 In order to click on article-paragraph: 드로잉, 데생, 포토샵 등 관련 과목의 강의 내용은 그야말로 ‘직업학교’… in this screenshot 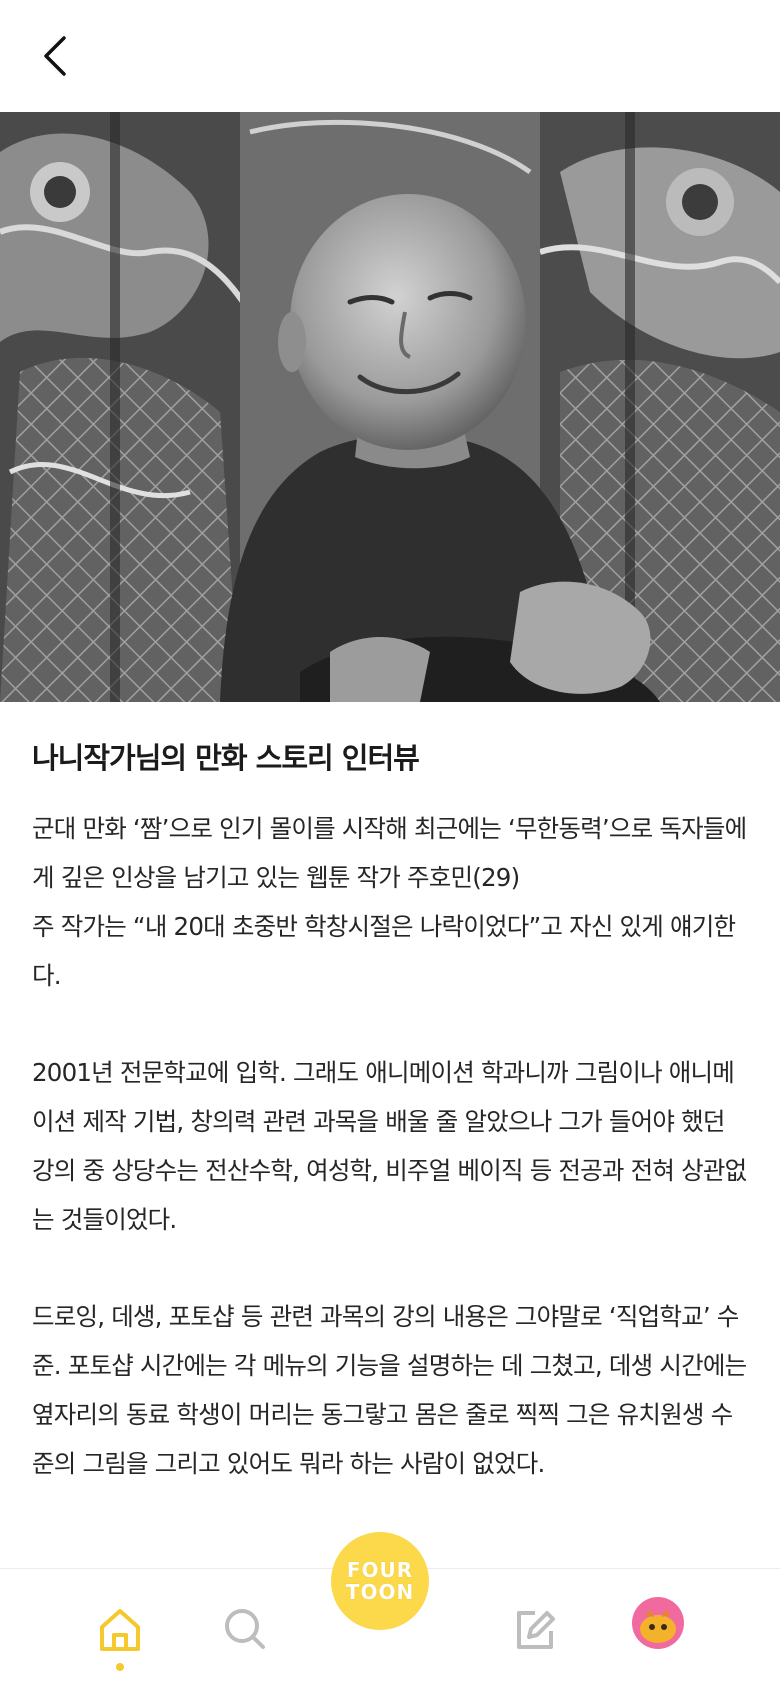, I will do `click(389, 1390)`.